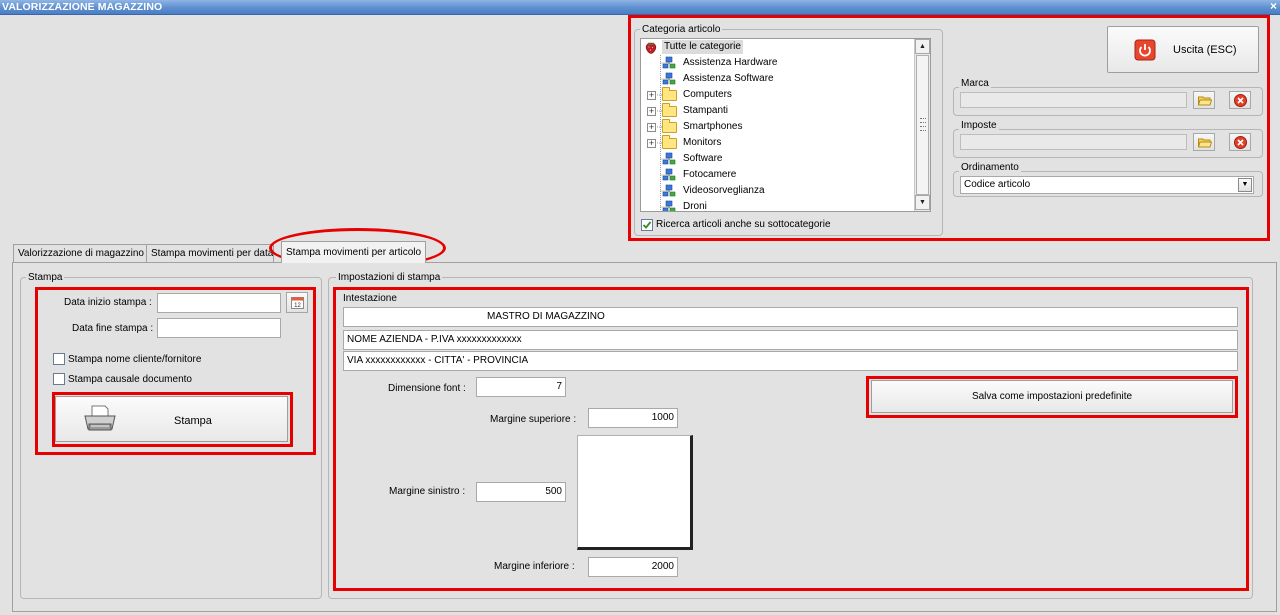 This screenshot has height=615, width=1280. What do you see at coordinates (997, 184) in the screenshot?
I see `ordinamento-selected-value: Codice articolo` at bounding box center [997, 184].